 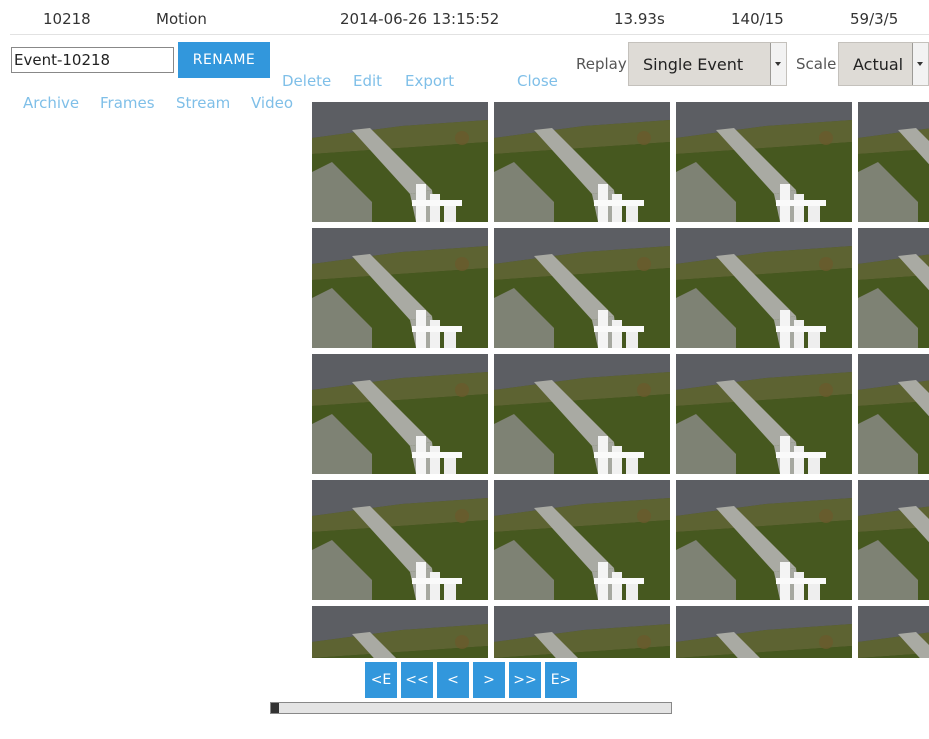 I want to click on scale-value: Actual, so click(x=878, y=64).